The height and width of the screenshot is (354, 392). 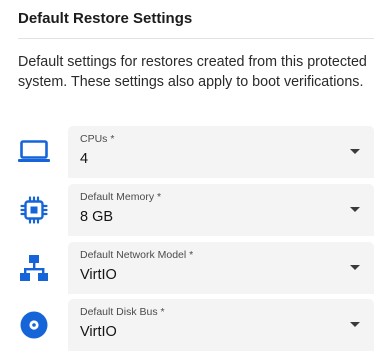 I want to click on cpus-value: 4, so click(x=84, y=159).